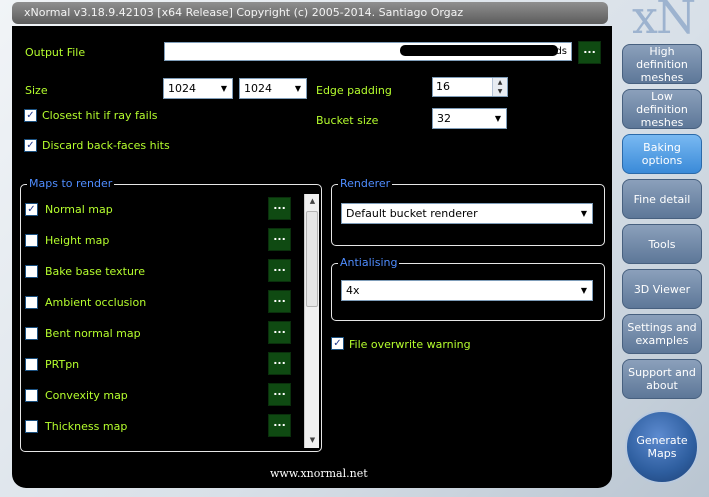  I want to click on bent-normal-map-label: Bent normal map, so click(93, 333).